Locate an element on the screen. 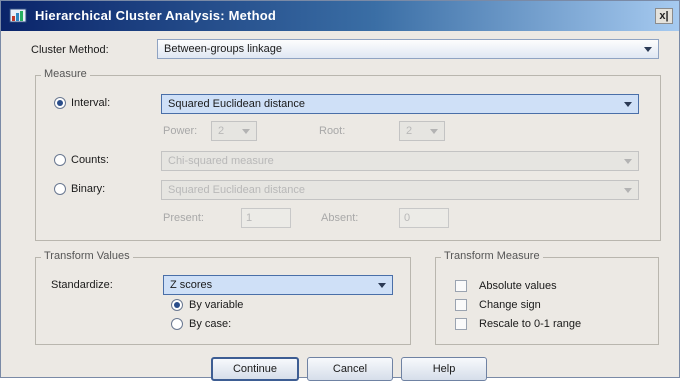  absolute-values-label: Absolute values is located at coordinates (518, 286).